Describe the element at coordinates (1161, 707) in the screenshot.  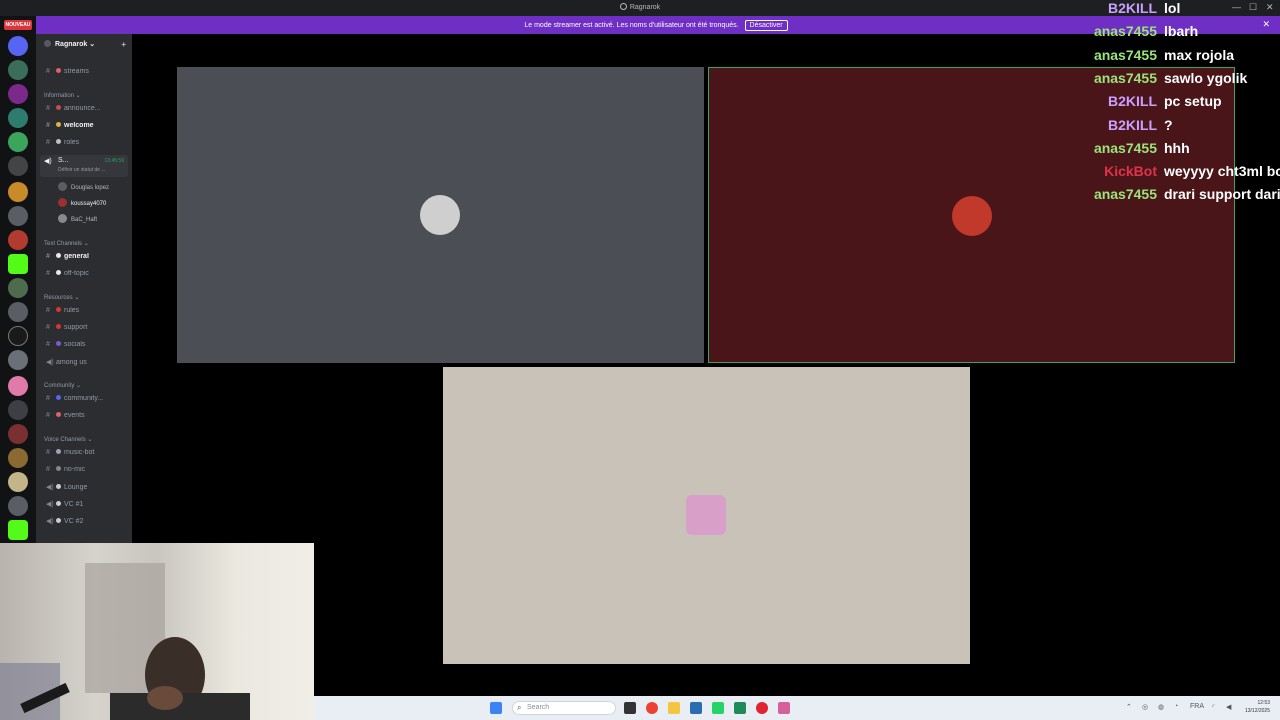
I see `tray-app-icon: ◍` at that location.